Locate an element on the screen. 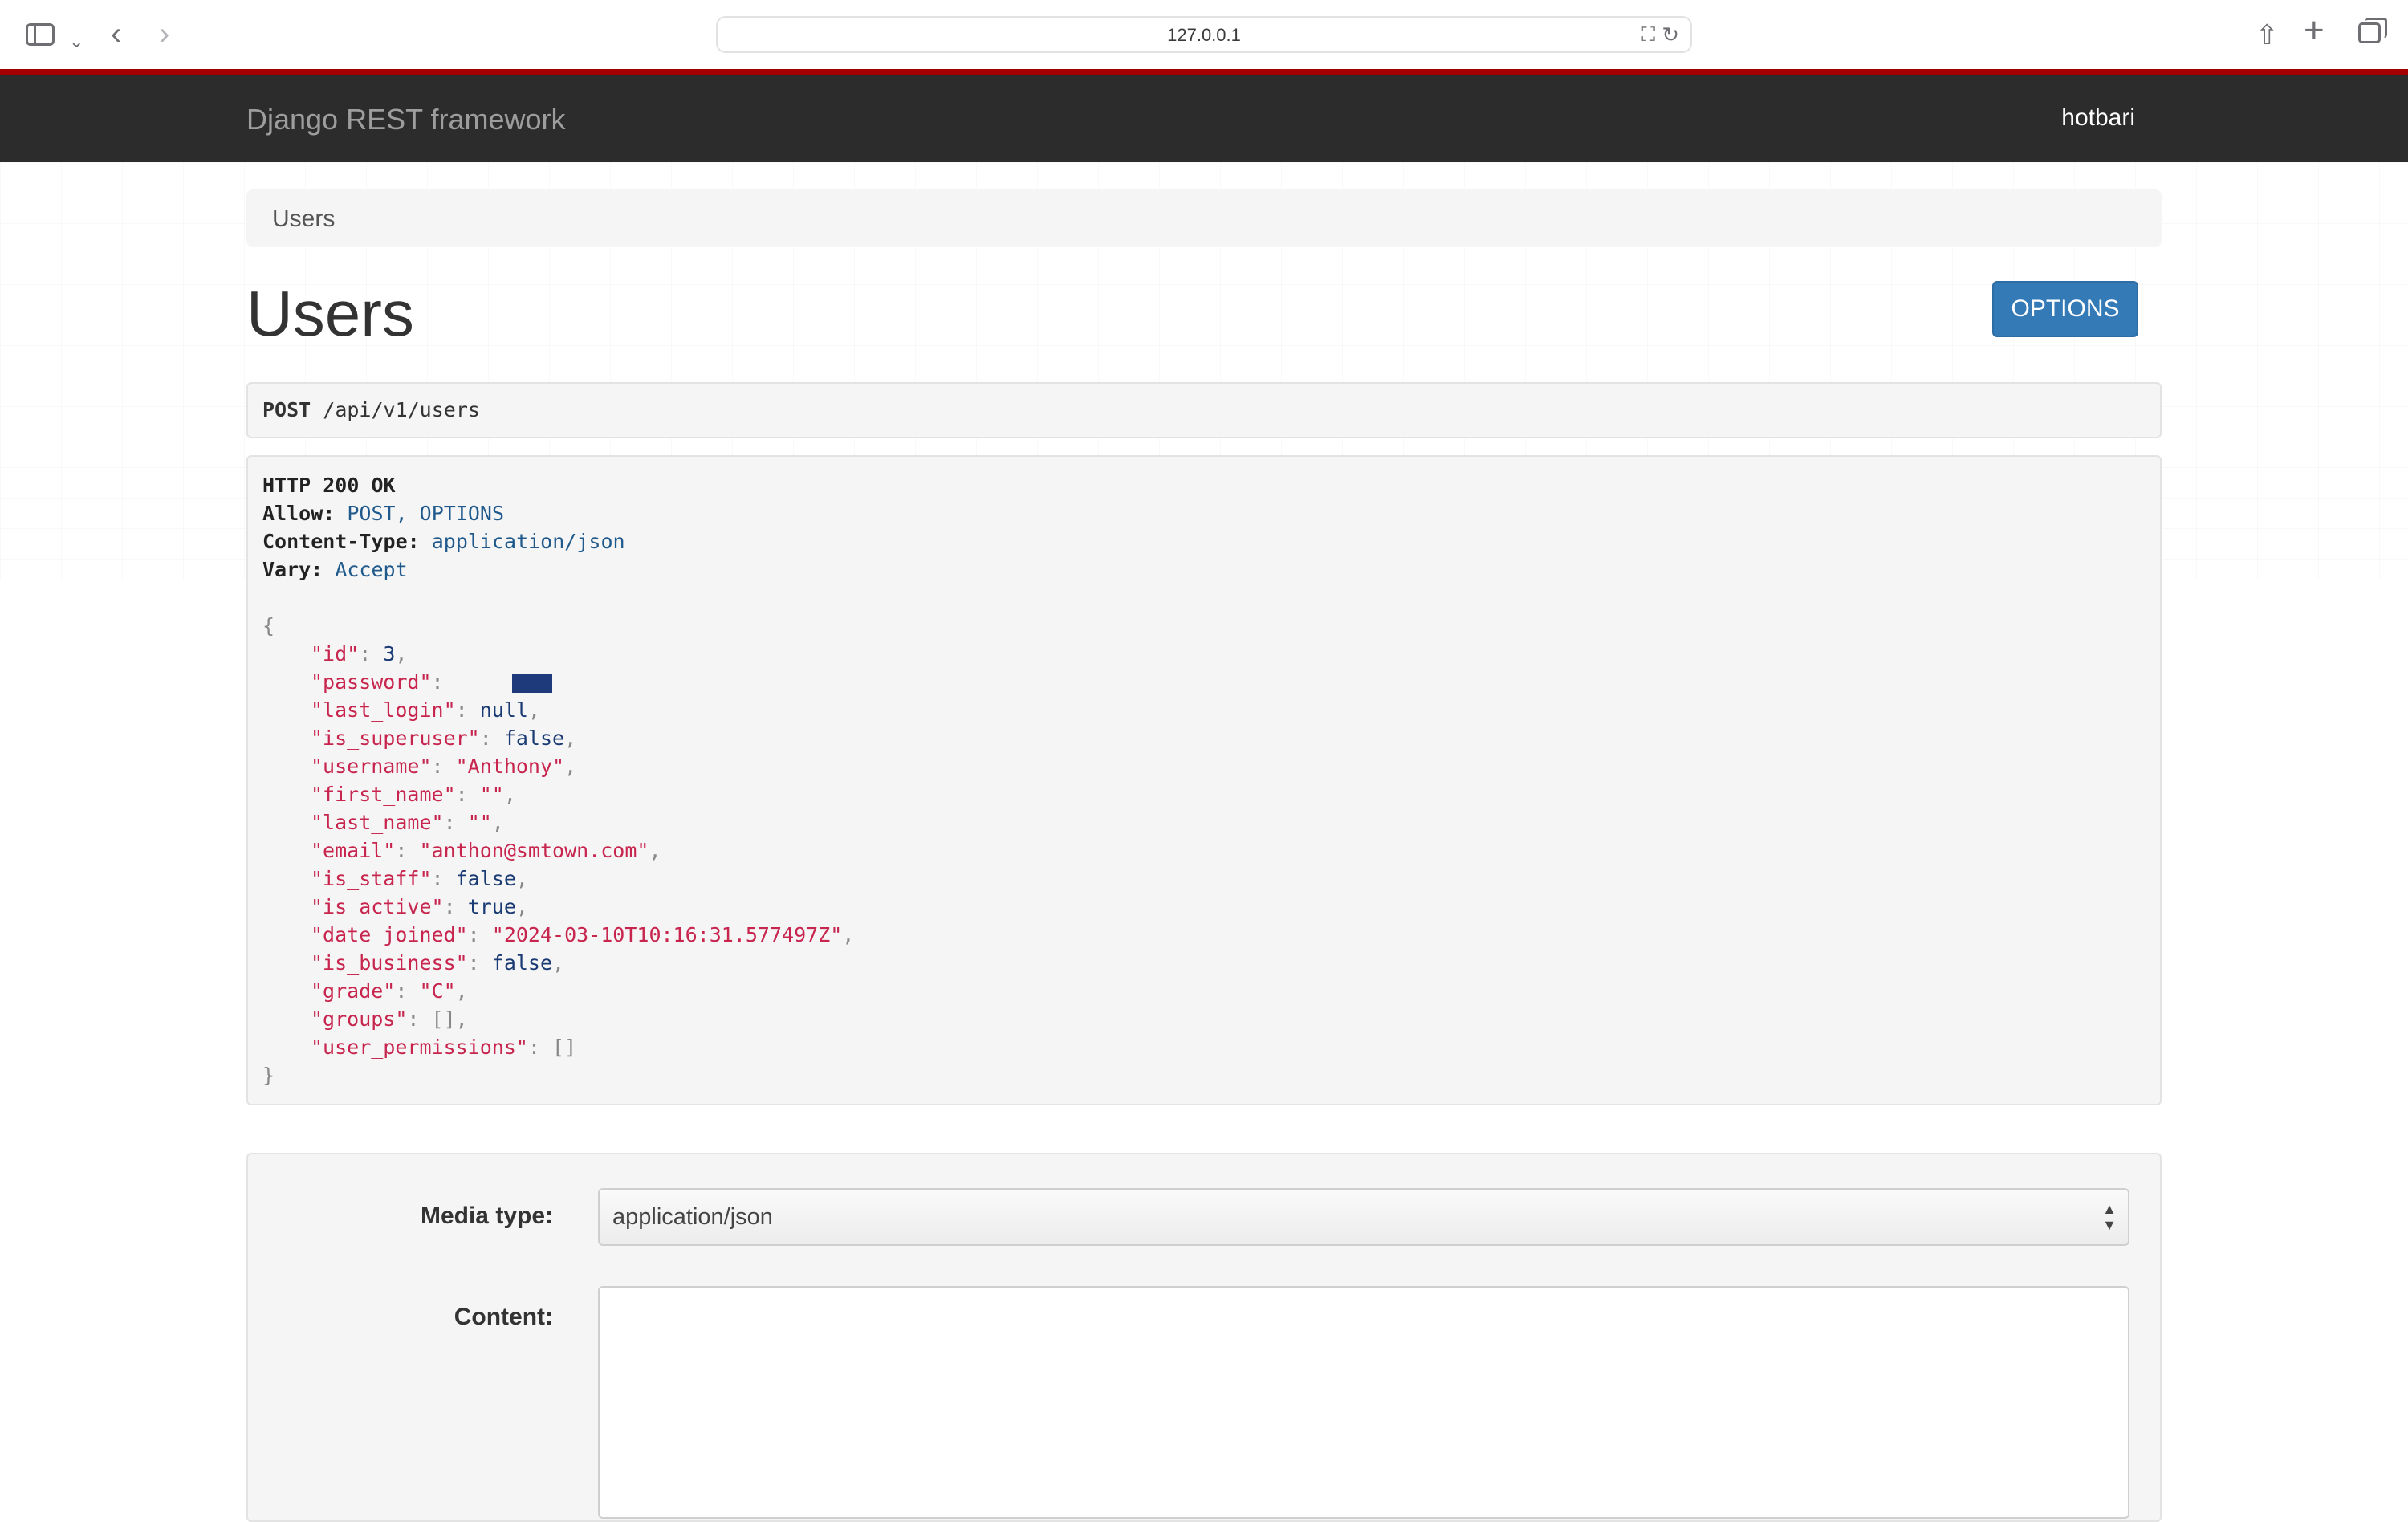 The image size is (2408, 1522). json-field: "user_permissions": [] is located at coordinates (444, 1048).